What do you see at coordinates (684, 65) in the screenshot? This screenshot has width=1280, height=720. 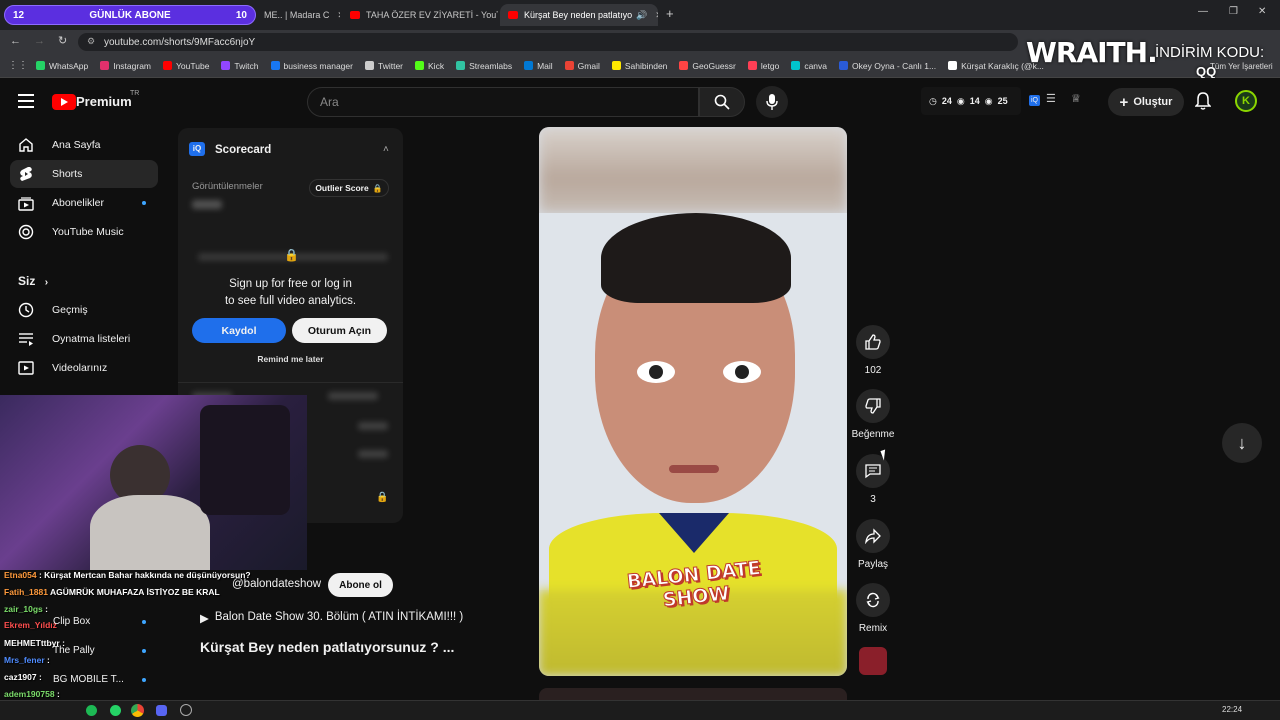 I see `bookmark-favicon-icon` at bounding box center [684, 65].